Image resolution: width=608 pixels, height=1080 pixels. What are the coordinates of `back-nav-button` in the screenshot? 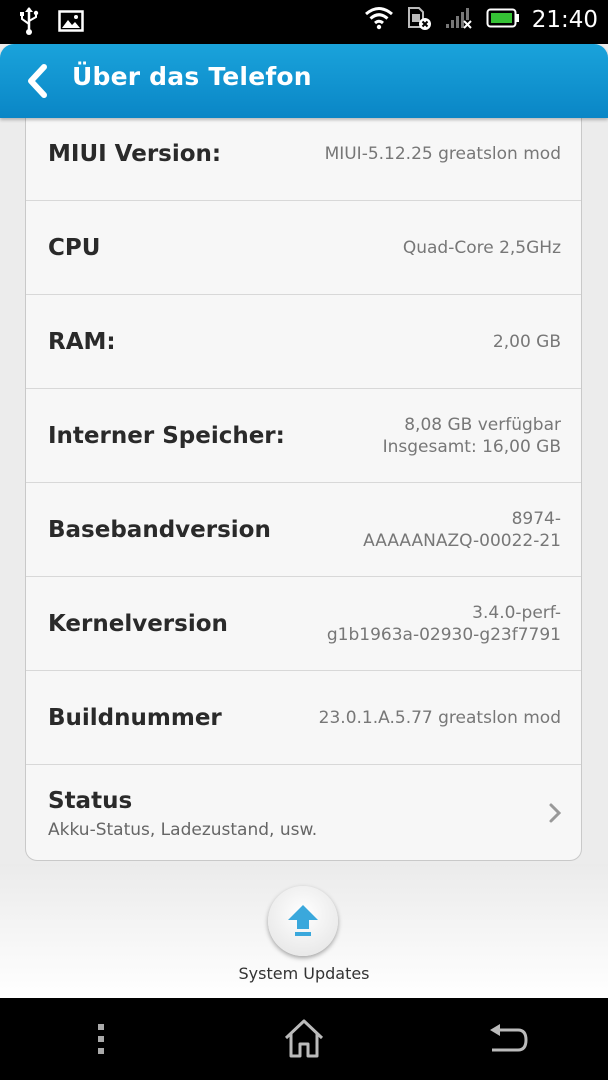 It's located at (508, 1039).